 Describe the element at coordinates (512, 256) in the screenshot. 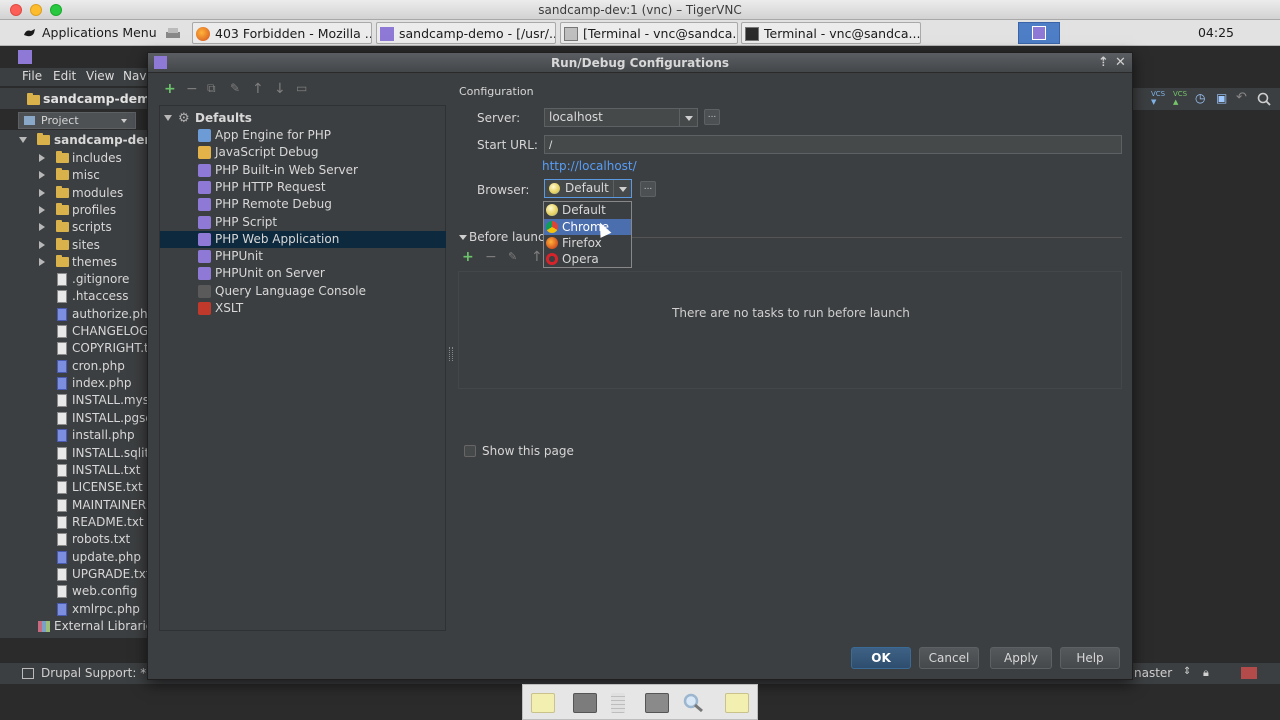

I see `edit-task-icon: ✎` at that location.